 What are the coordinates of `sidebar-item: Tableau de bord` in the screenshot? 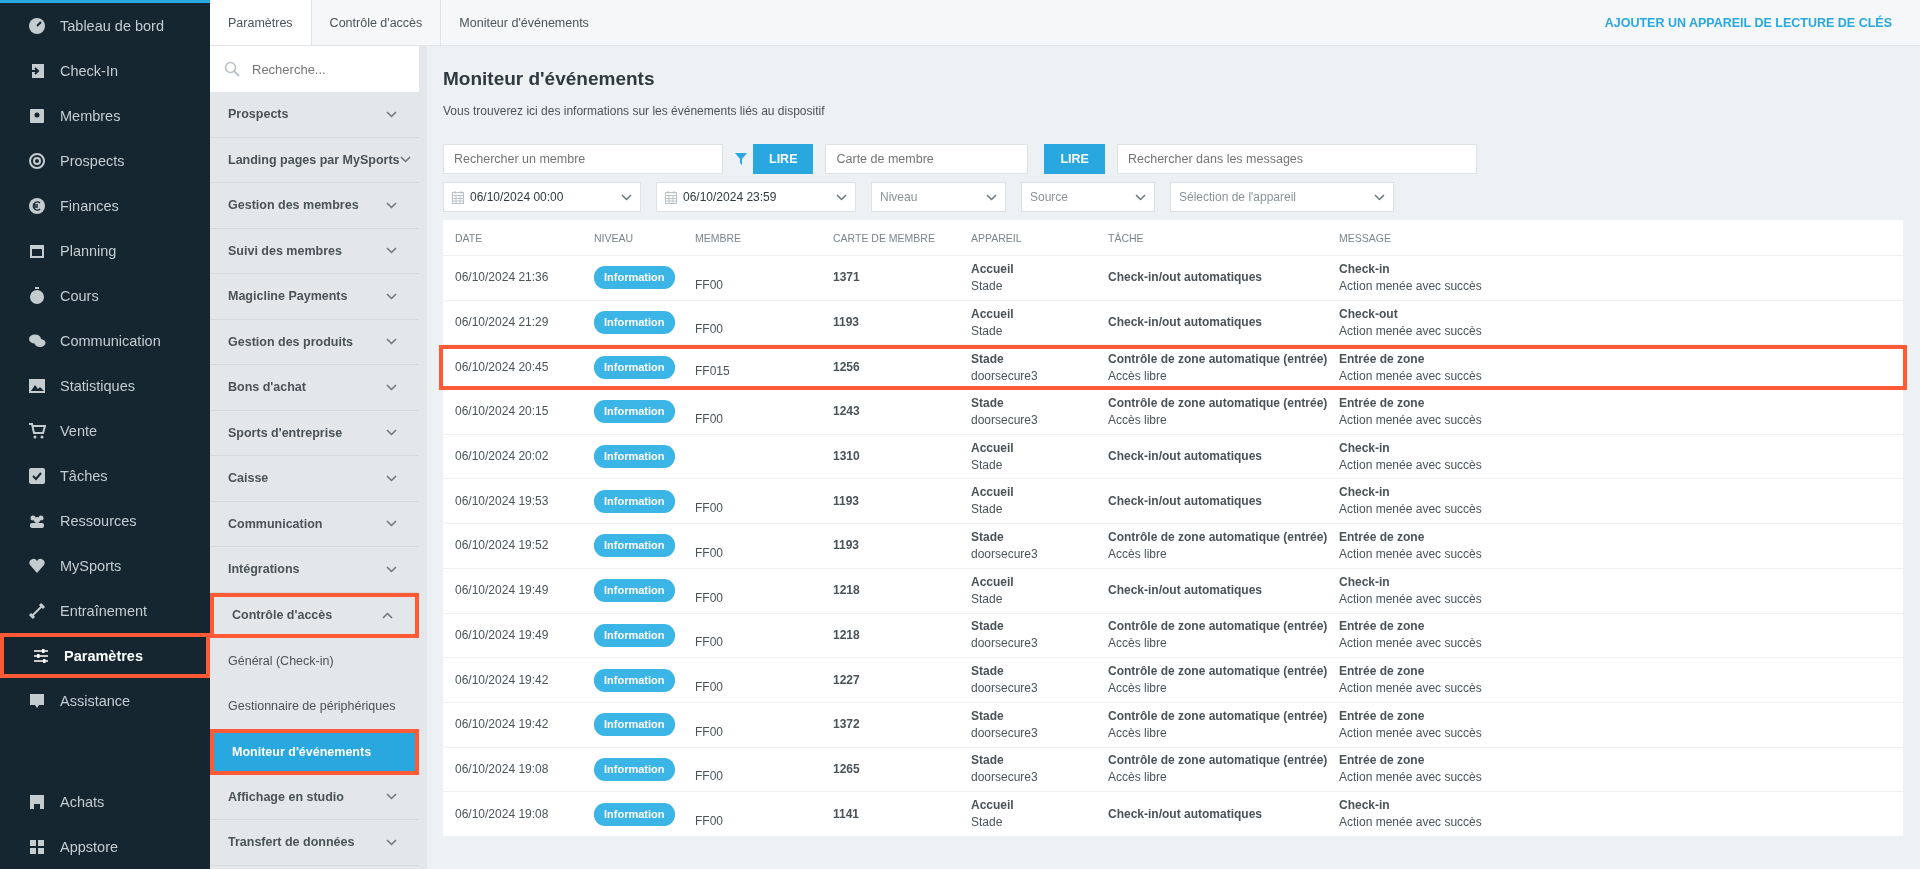 It's located at (105, 25).